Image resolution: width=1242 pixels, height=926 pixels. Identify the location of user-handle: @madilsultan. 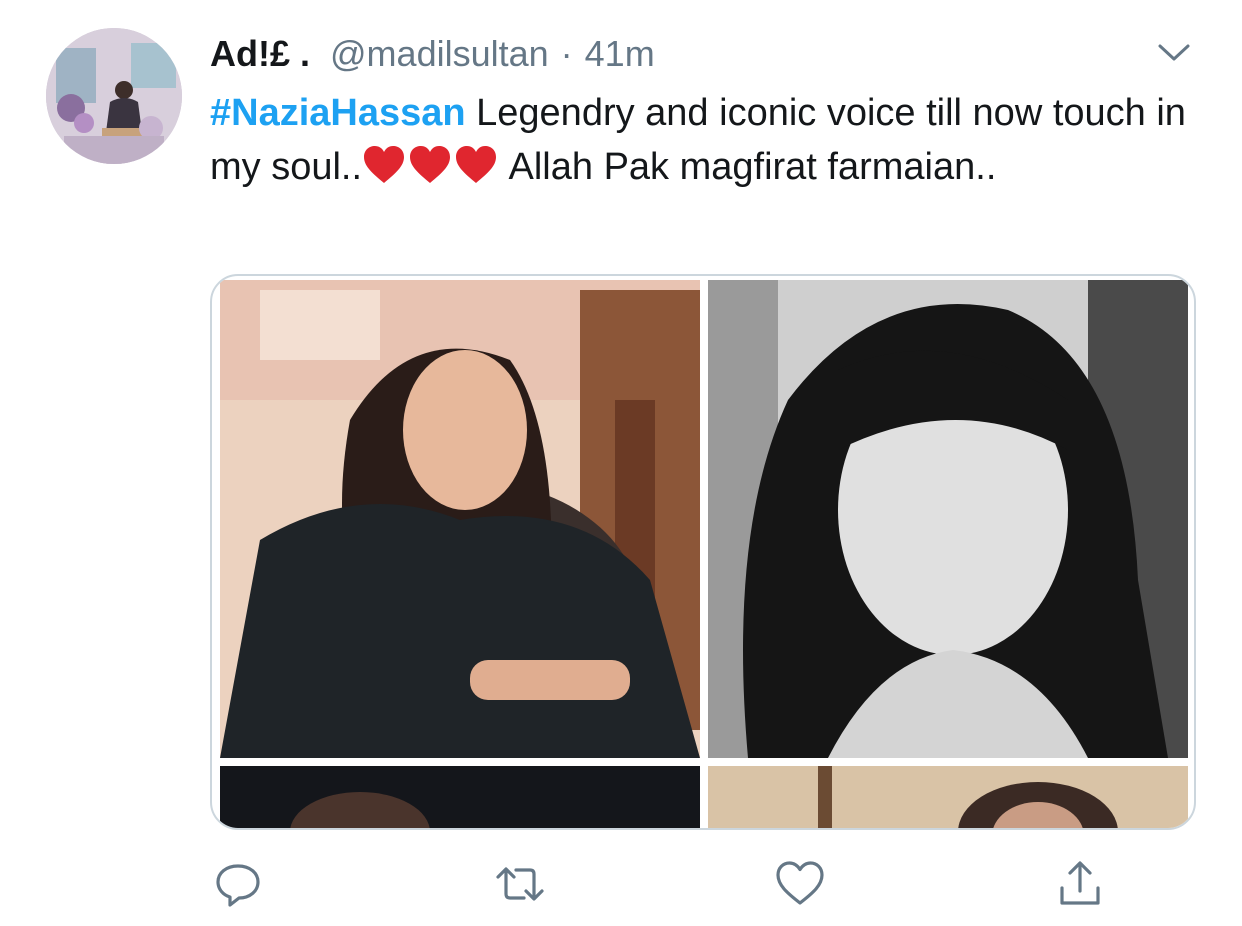
(439, 54).